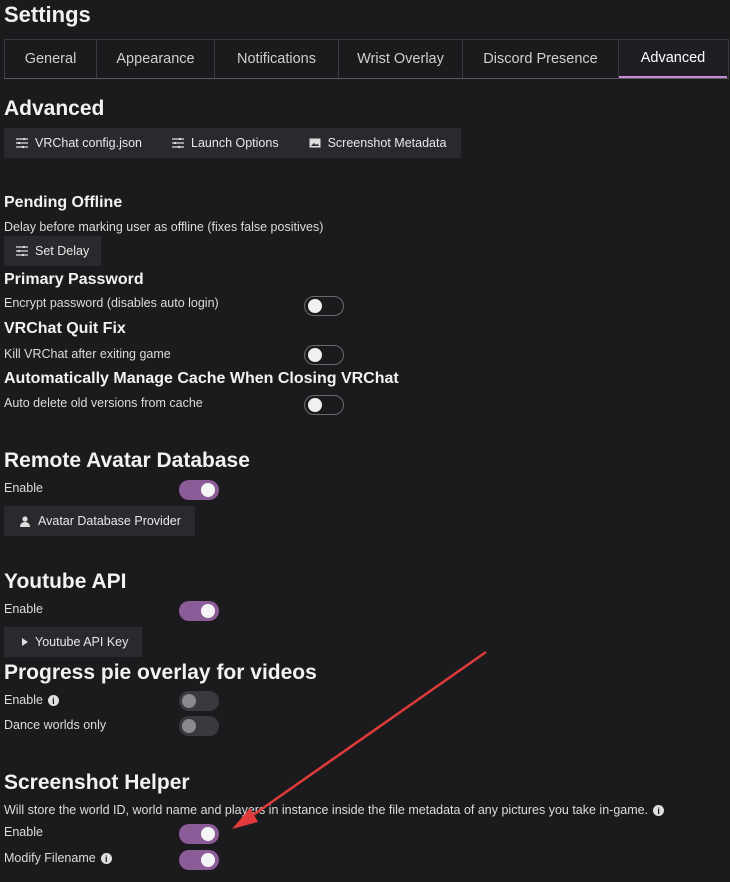 The height and width of the screenshot is (882, 730). I want to click on user-icon, so click(25, 521).